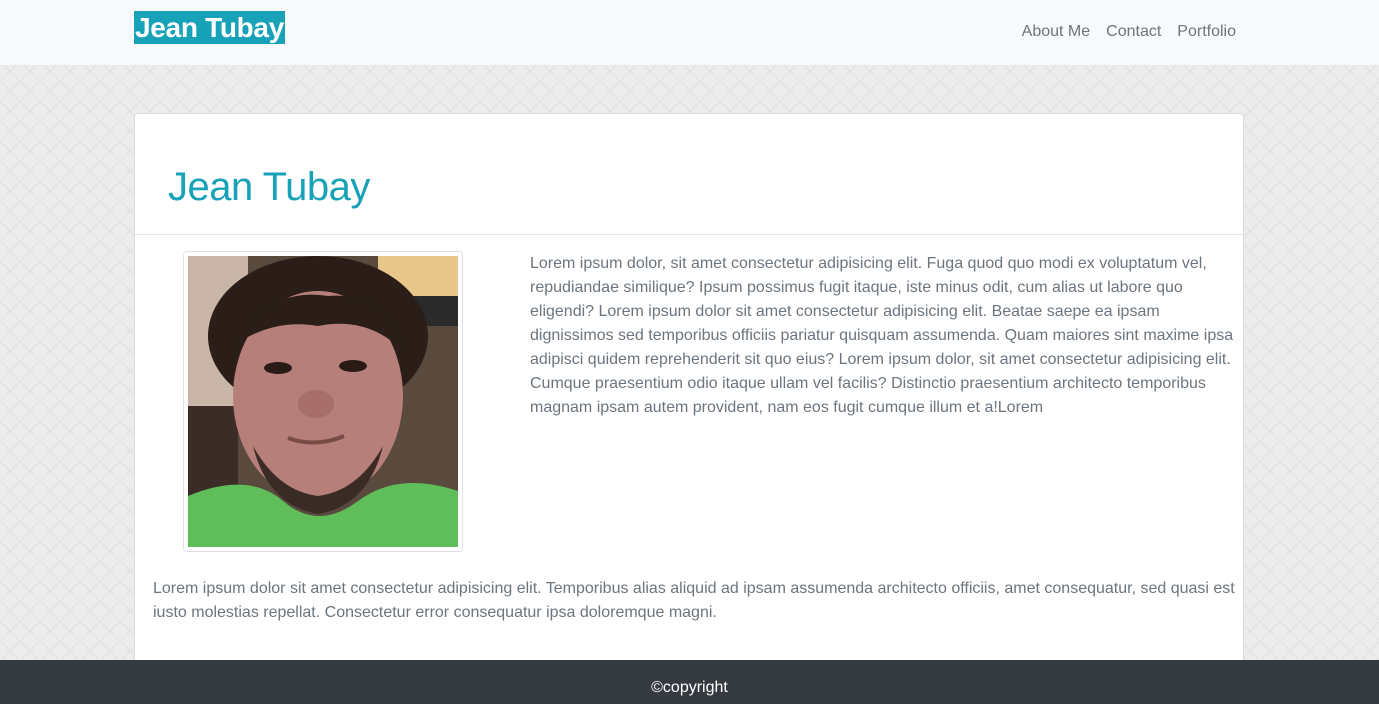 This screenshot has width=1379, height=704. Describe the element at coordinates (1056, 32) in the screenshot. I see `nav-link-about-me: About Me` at that location.